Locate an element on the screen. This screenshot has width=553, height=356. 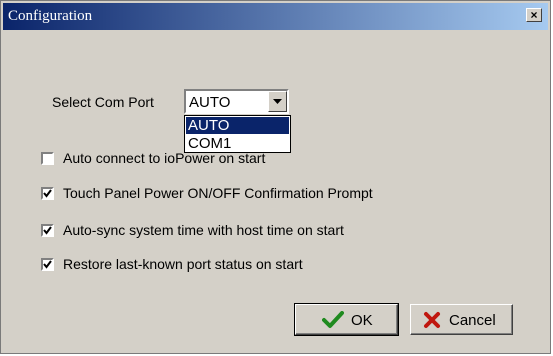
auto-connect-checkbox is located at coordinates (47, 158).